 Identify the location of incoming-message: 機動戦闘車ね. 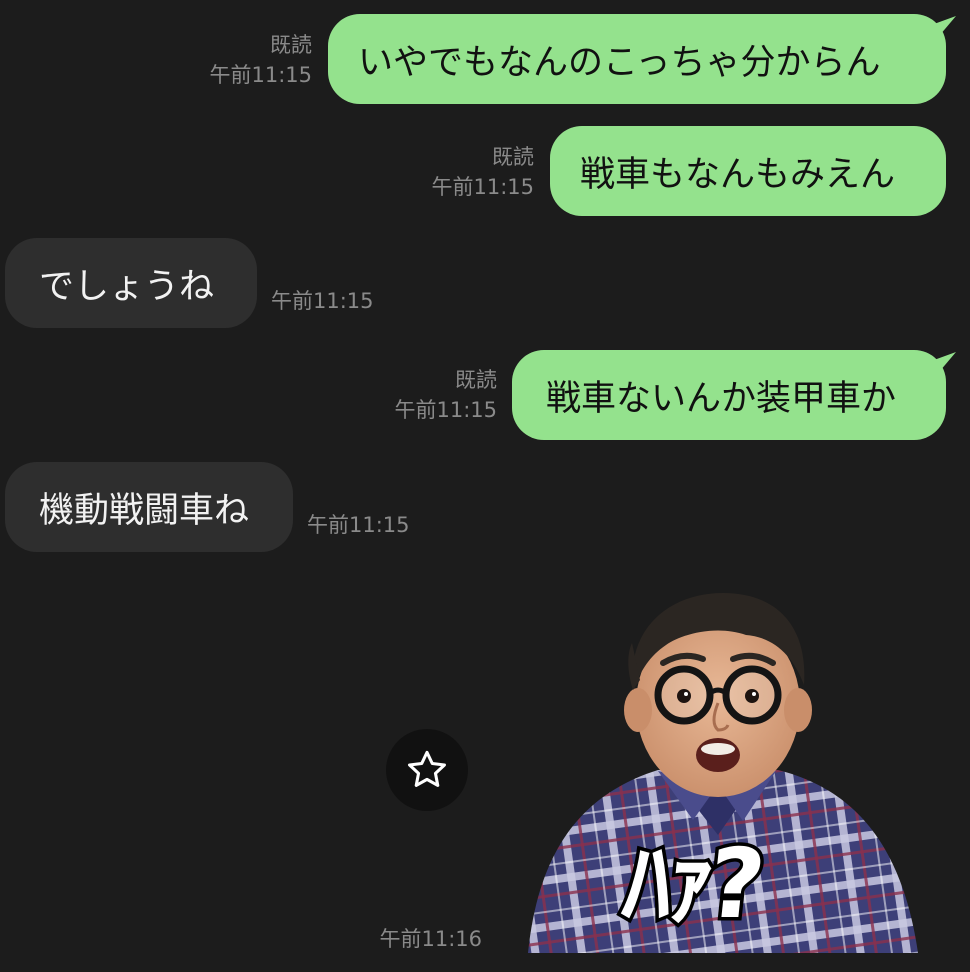
(149, 507).